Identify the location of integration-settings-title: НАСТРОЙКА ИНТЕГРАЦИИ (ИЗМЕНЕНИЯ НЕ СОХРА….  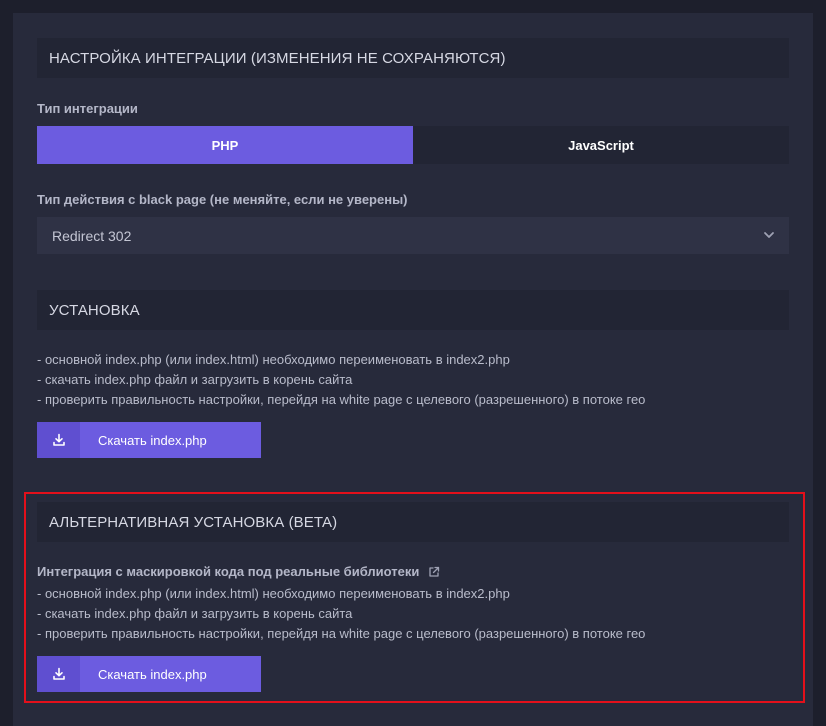
(277, 58).